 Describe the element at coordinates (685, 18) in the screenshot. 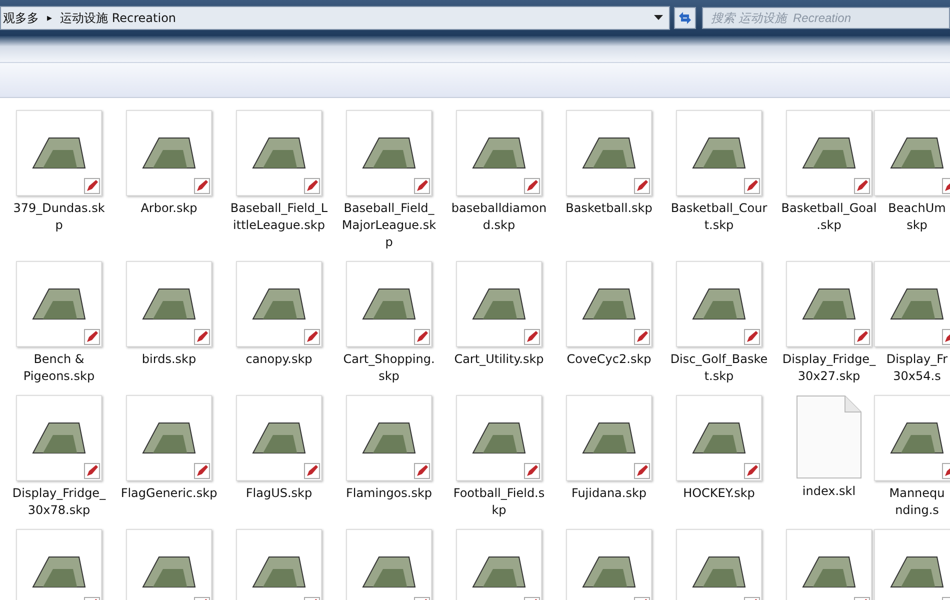

I see `refresh-icon` at that location.